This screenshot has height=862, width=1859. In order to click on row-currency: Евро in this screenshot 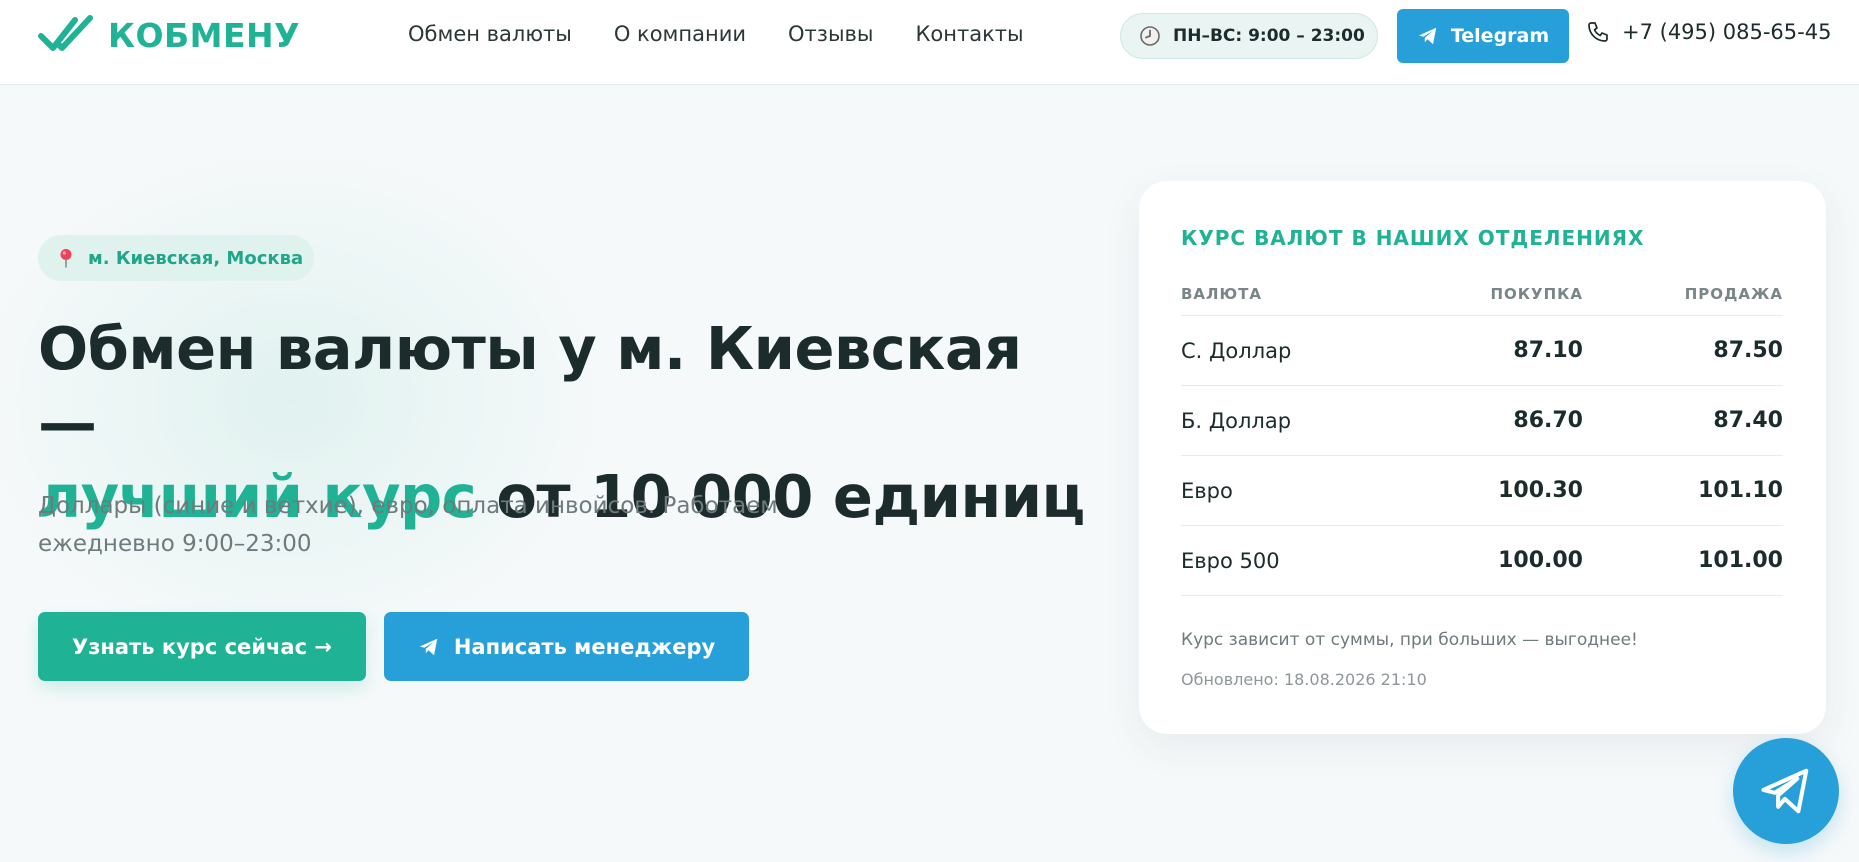, I will do `click(1207, 490)`.